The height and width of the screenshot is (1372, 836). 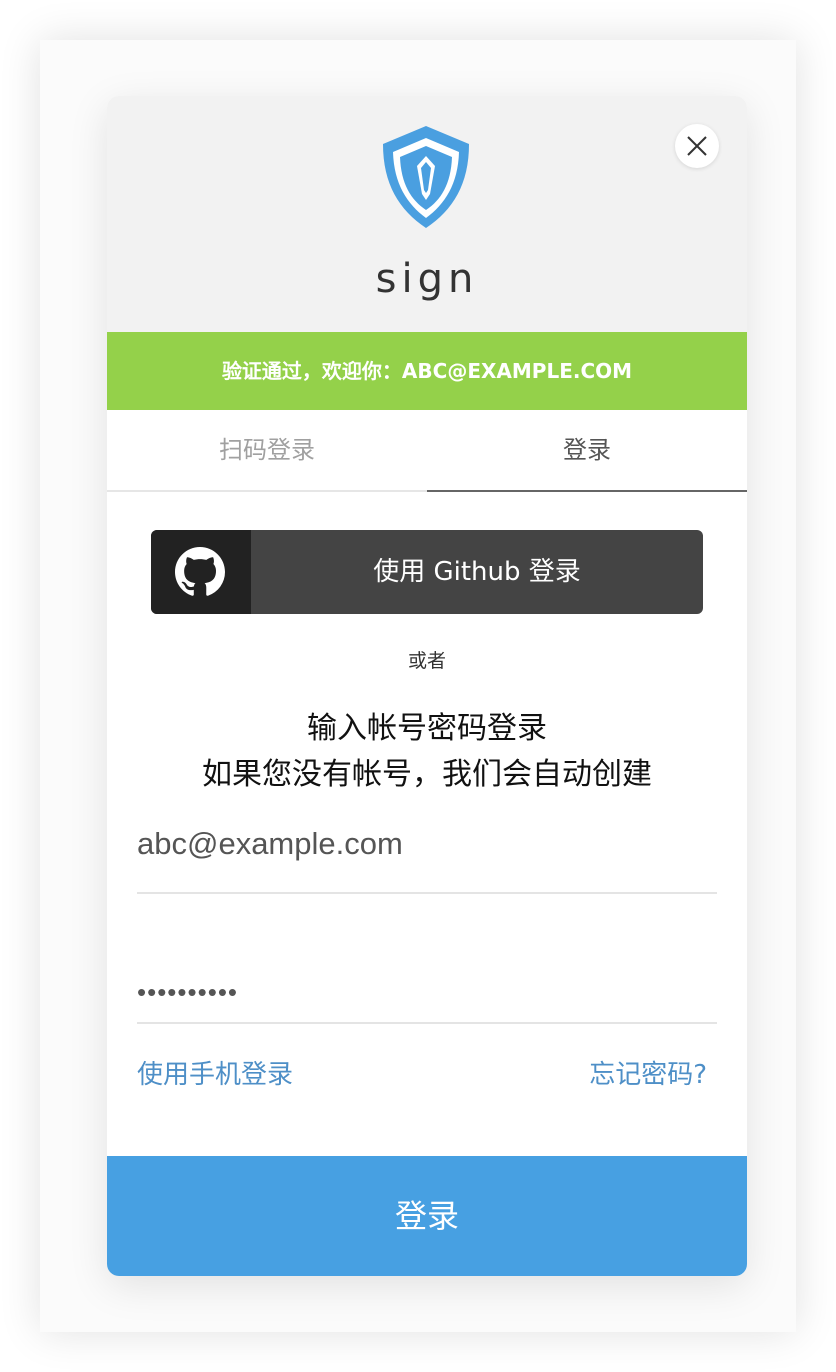 What do you see at coordinates (422, 1074) in the screenshot?
I see `auxiliary-links: 使用手机登录 忘记密码?` at bounding box center [422, 1074].